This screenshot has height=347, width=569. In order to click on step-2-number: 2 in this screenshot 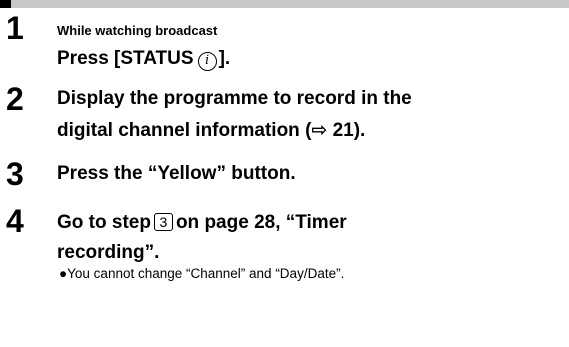, I will do `click(15, 99)`.